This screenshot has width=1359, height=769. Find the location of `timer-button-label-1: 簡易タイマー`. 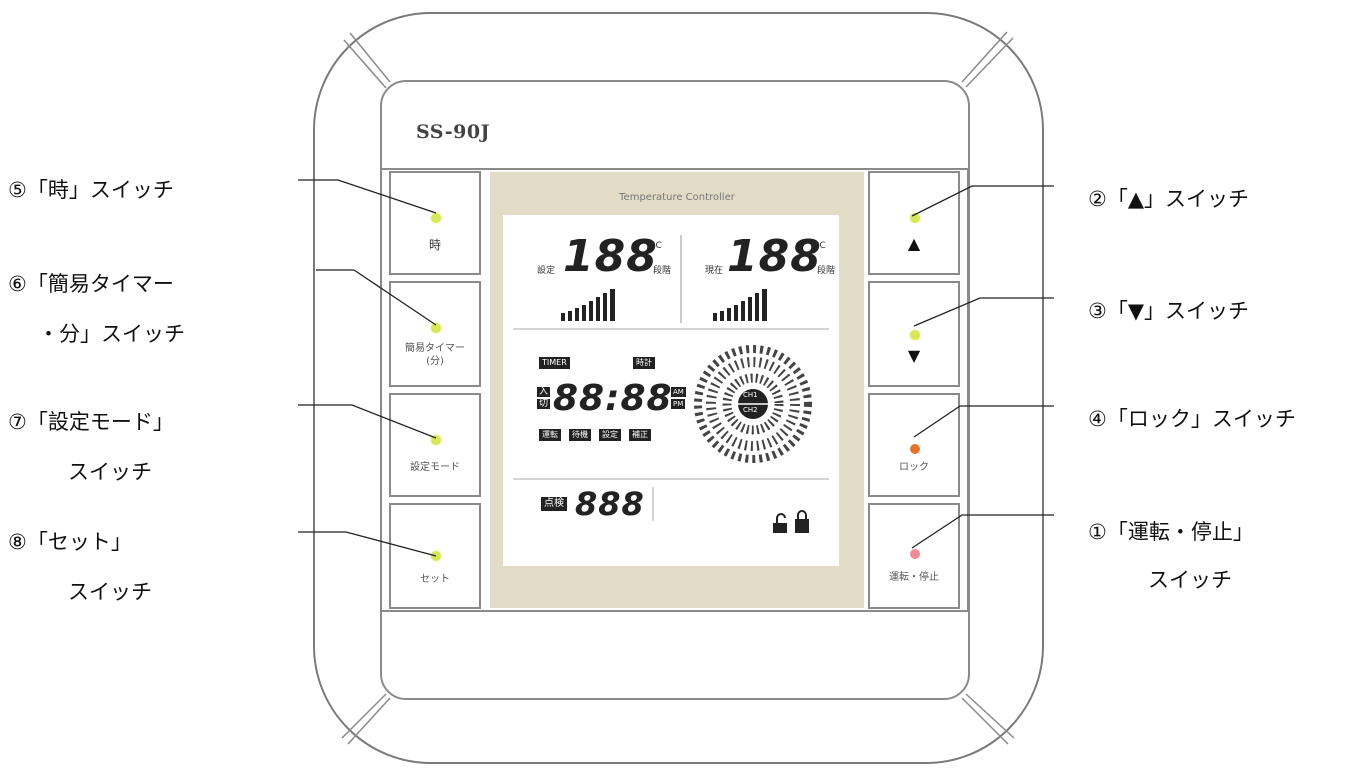

timer-button-label-1: 簡易タイマー is located at coordinates (435, 348).